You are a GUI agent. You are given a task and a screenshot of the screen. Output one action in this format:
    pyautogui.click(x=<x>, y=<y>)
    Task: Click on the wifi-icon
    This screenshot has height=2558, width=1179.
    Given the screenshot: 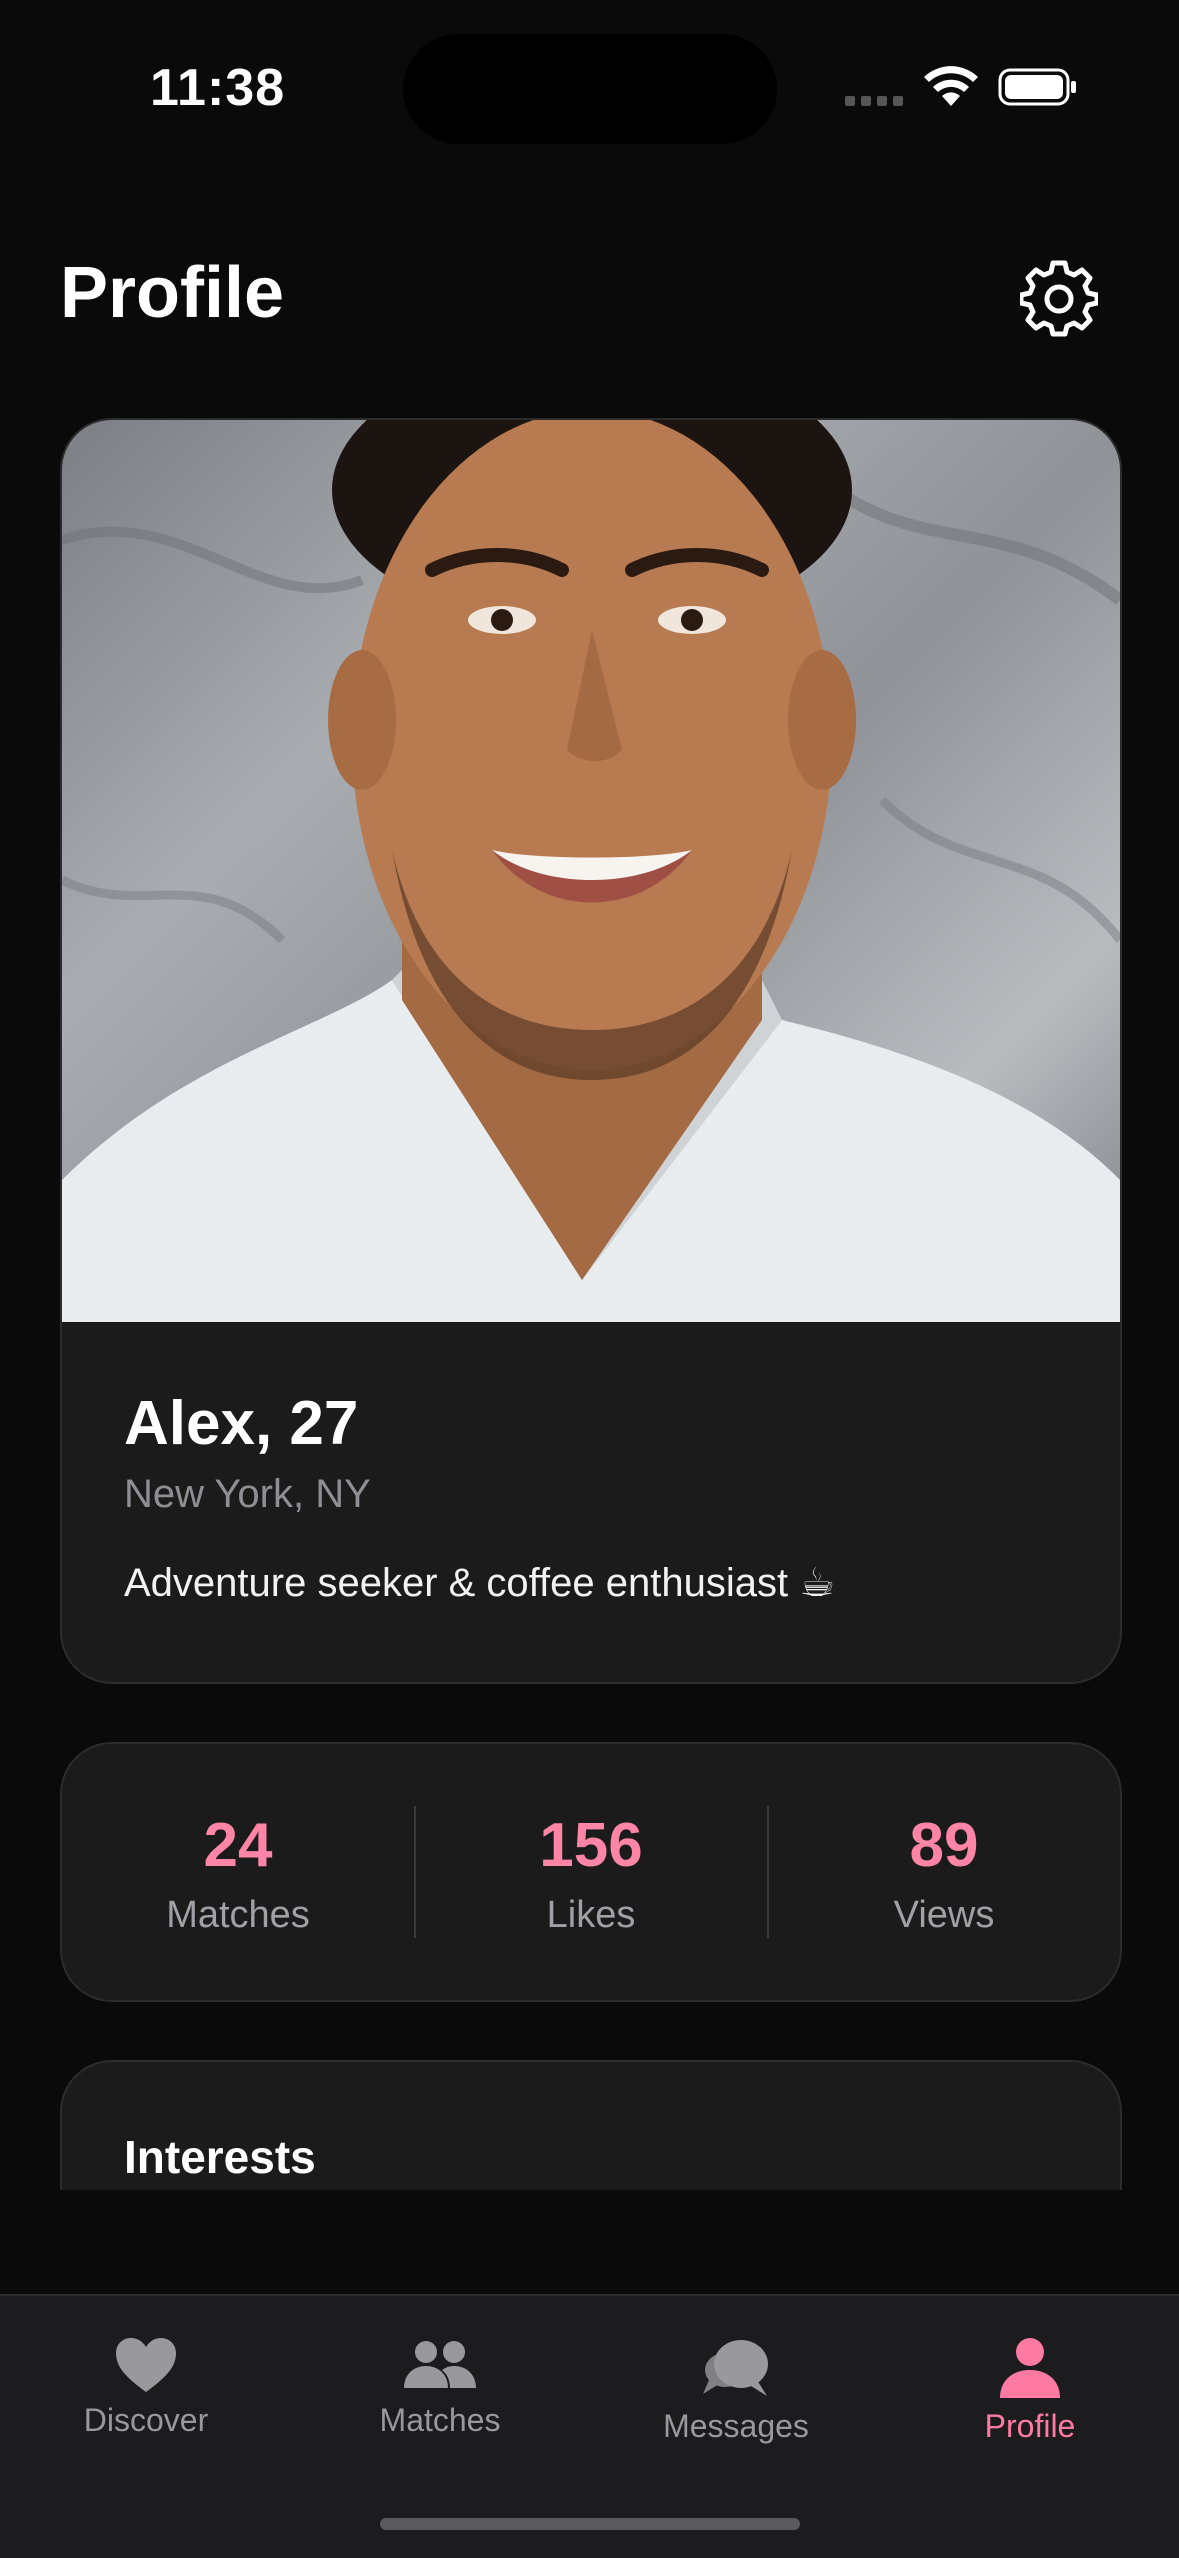 What is the action you would take?
    pyautogui.click(x=951, y=86)
    